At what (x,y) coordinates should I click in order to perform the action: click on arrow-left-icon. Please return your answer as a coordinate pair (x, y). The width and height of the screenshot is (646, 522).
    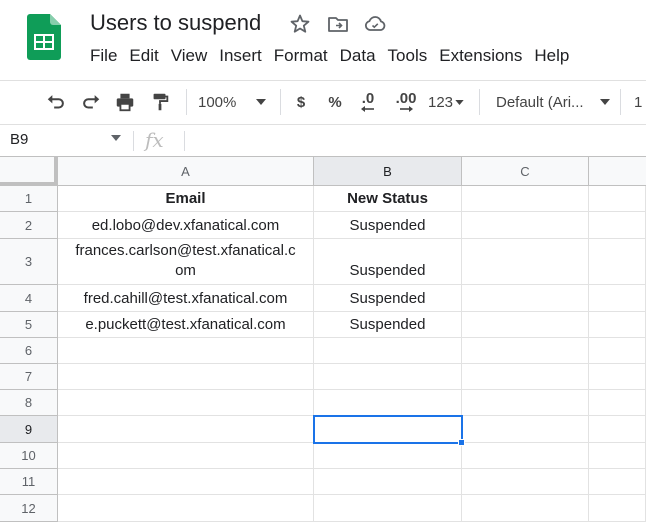
    Looking at the image, I should click on (367, 109).